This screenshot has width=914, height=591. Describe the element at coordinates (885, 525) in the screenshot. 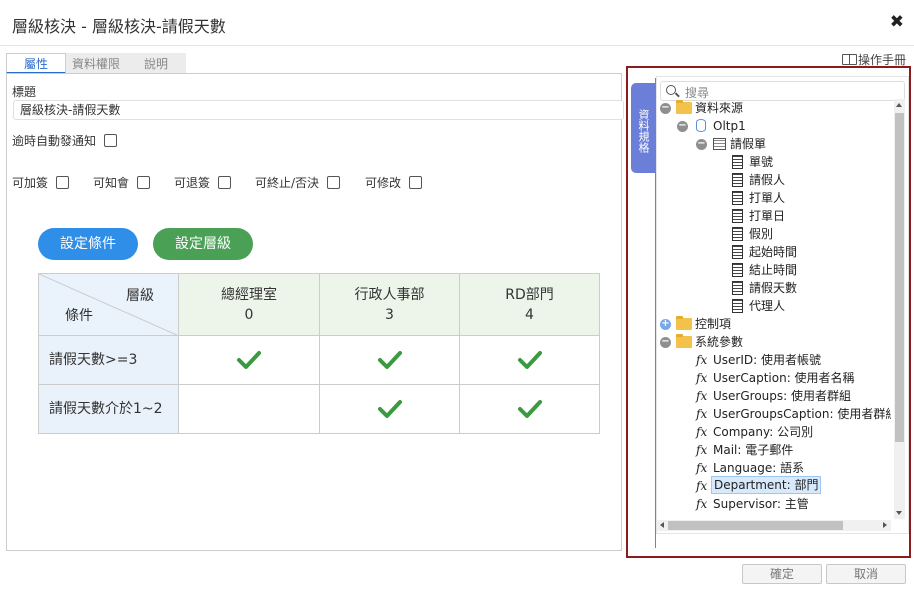

I see `scroll-right-icon` at that location.